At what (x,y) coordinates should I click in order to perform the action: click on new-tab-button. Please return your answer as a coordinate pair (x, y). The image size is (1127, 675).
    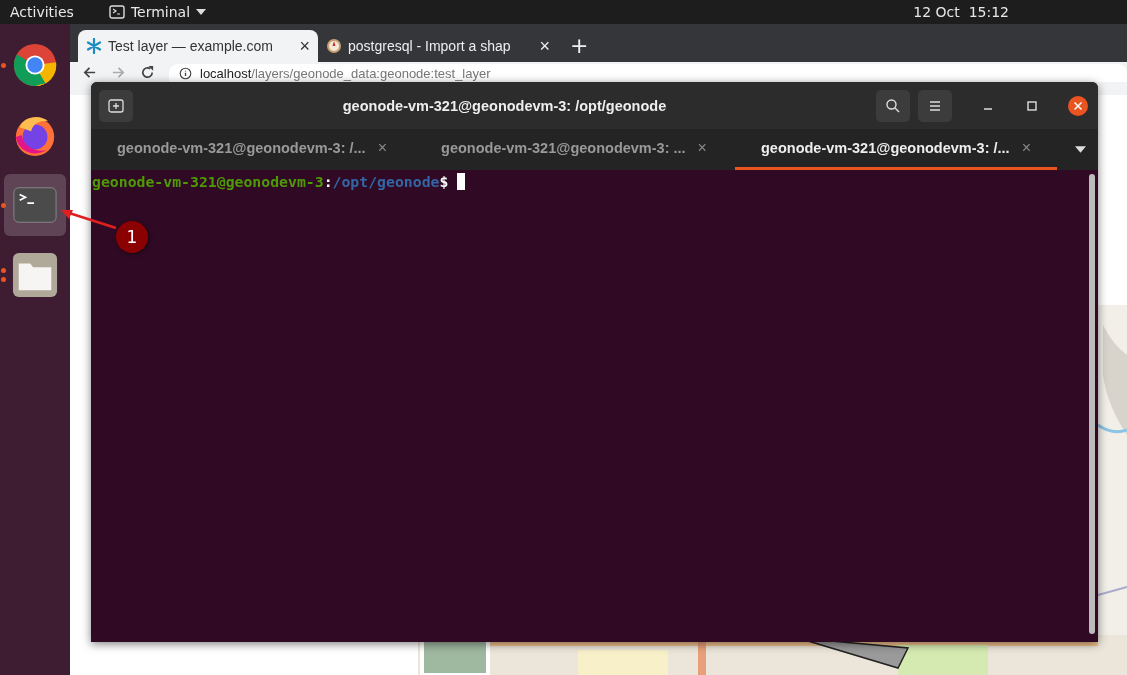
    Looking at the image, I should click on (116, 105).